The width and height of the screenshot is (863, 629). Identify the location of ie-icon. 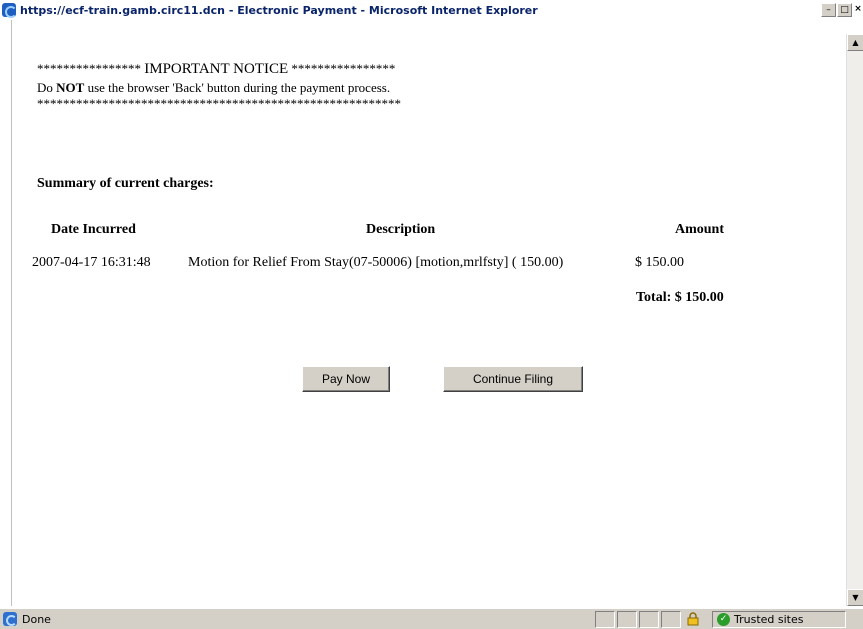
(9, 10).